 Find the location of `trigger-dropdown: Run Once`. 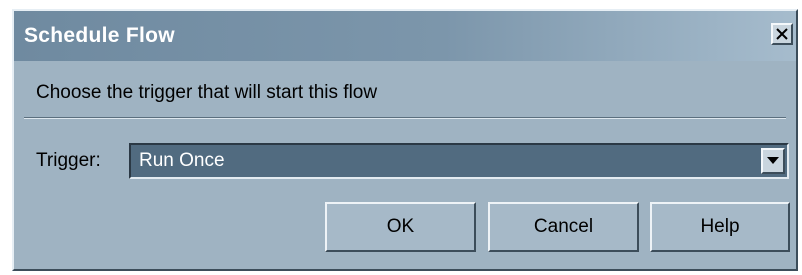

trigger-dropdown: Run Once is located at coordinates (459, 161).